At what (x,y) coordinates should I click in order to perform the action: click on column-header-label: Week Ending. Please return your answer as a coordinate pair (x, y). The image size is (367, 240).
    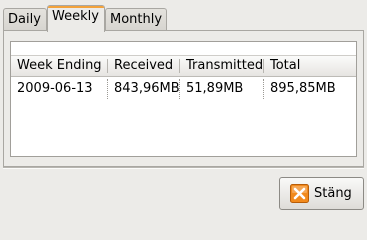
    Looking at the image, I should click on (59, 65).